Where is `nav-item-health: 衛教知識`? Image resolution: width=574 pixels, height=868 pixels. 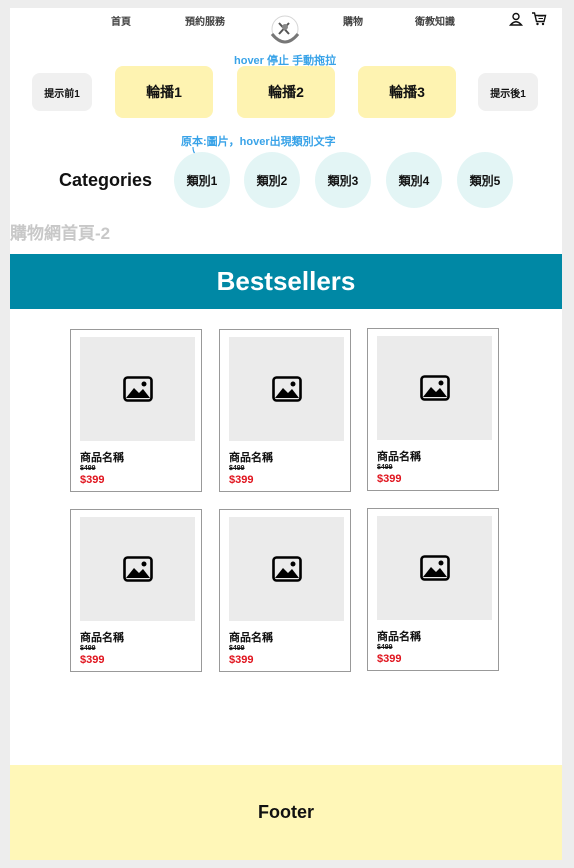 nav-item-health: 衛教知識 is located at coordinates (435, 20).